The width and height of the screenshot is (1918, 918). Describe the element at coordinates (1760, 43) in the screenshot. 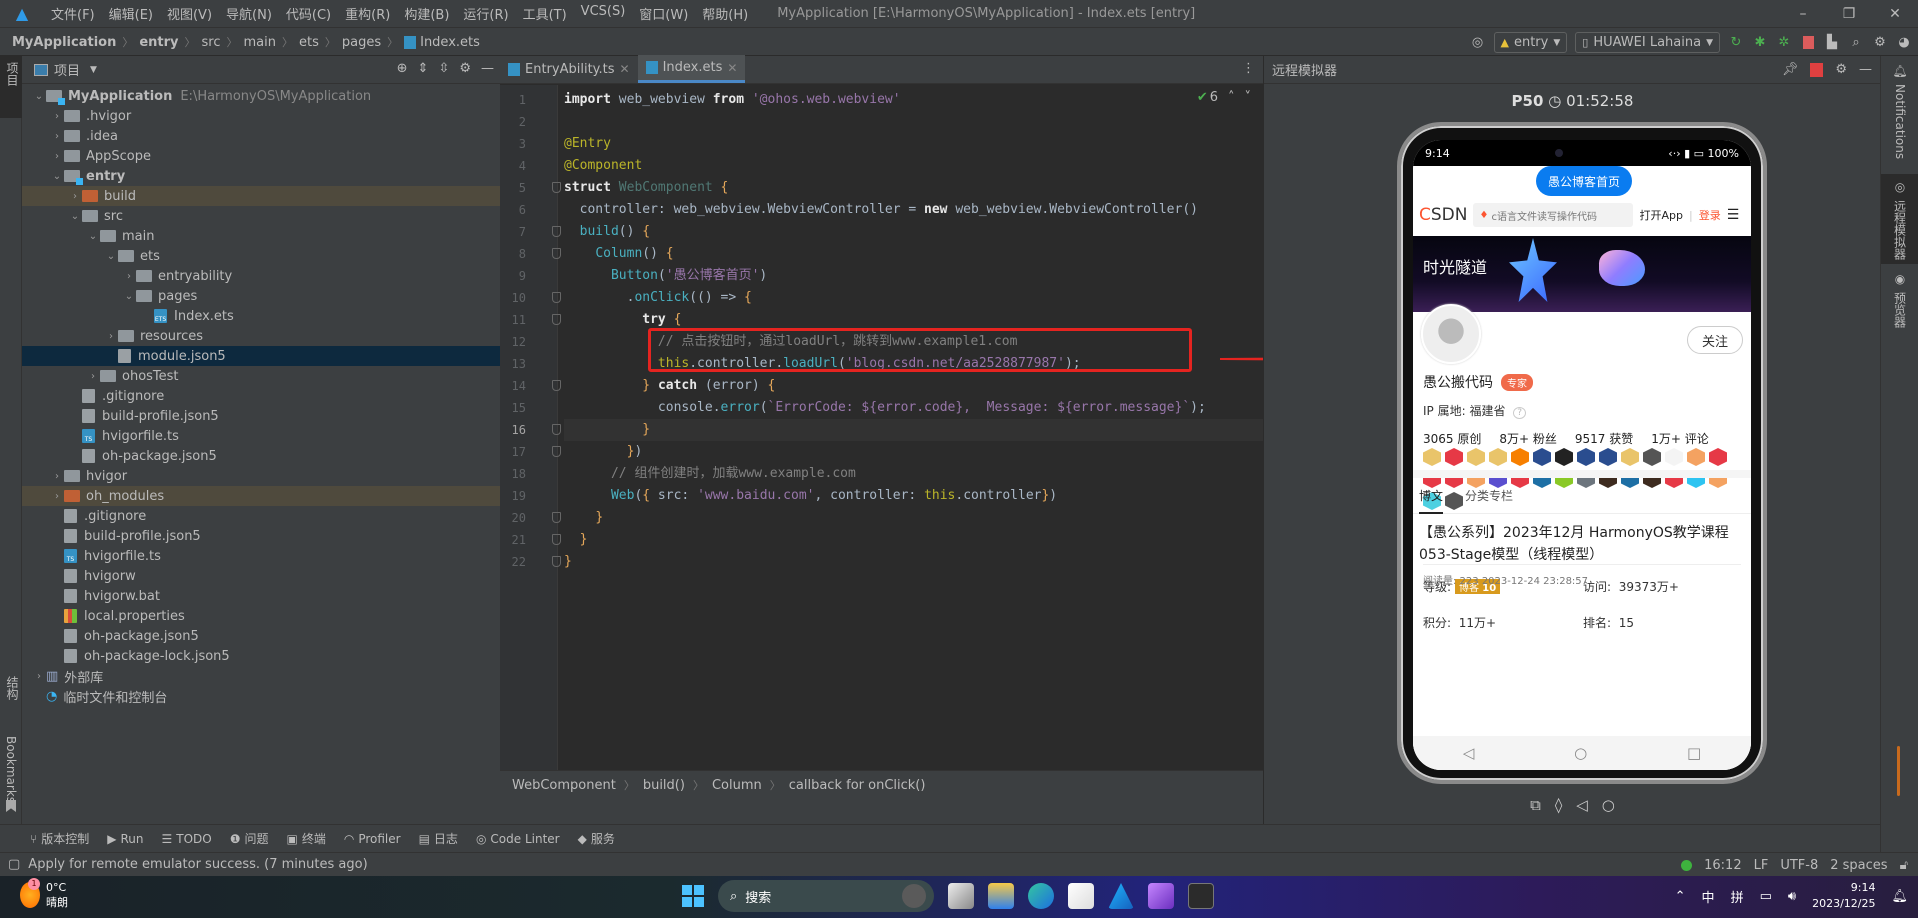

I see `debug-icon: ✱` at that location.